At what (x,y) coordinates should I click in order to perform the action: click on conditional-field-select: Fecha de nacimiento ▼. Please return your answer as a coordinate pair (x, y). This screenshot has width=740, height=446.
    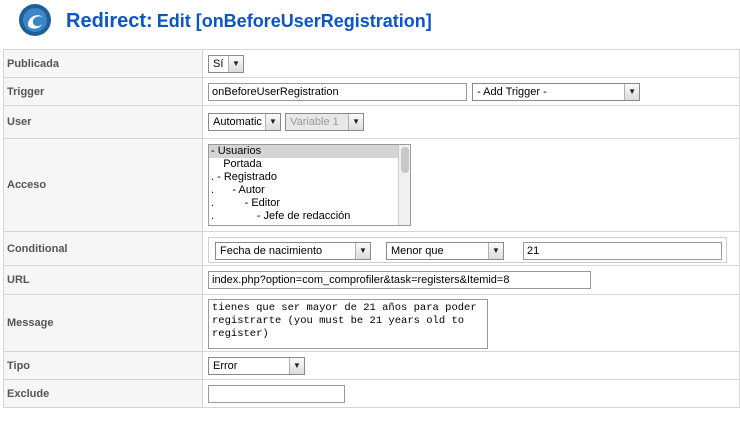
    Looking at the image, I should click on (293, 251).